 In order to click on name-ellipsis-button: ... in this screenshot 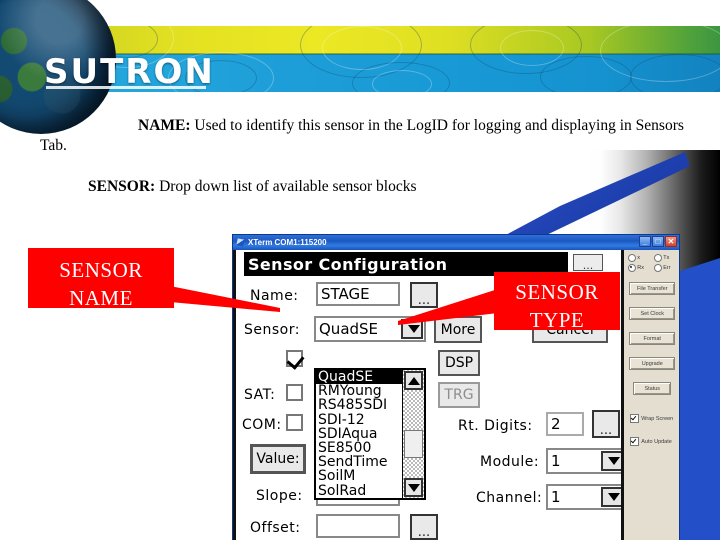, I will do `click(424, 295)`.